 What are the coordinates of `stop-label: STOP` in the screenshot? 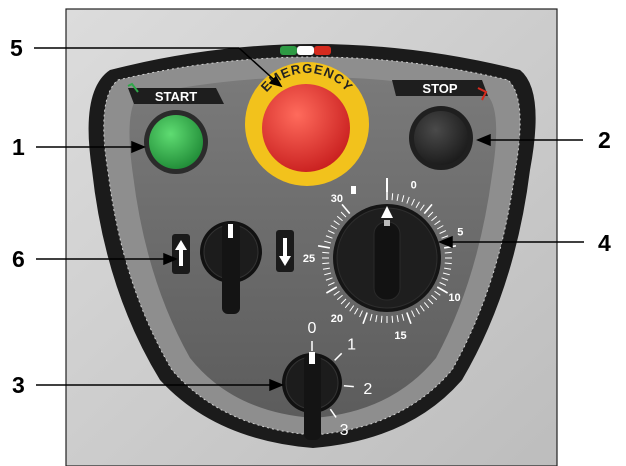 It's located at (439, 88).